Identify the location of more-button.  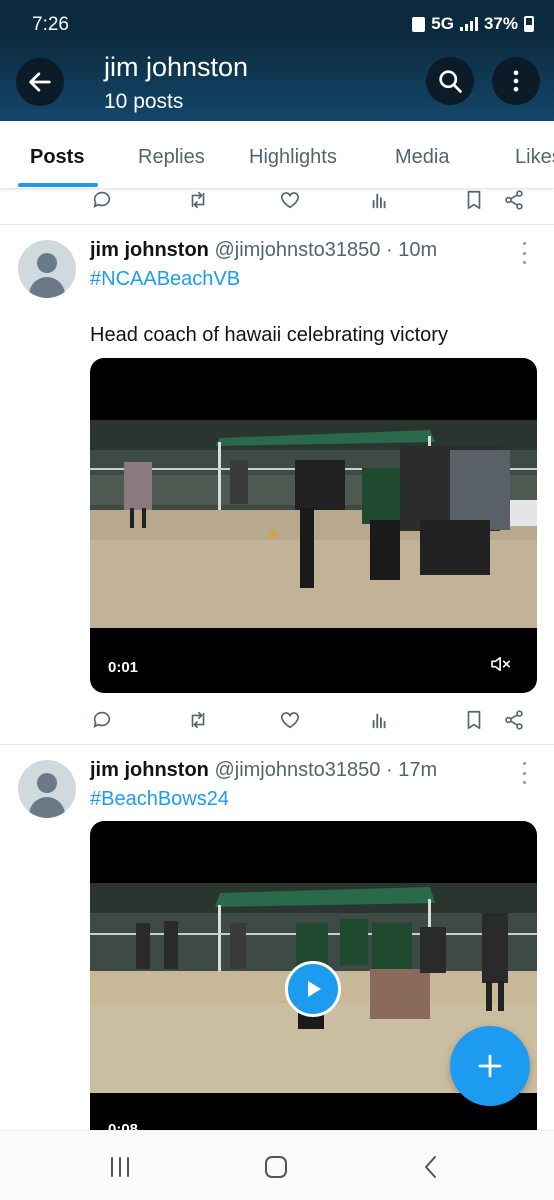
(516, 81).